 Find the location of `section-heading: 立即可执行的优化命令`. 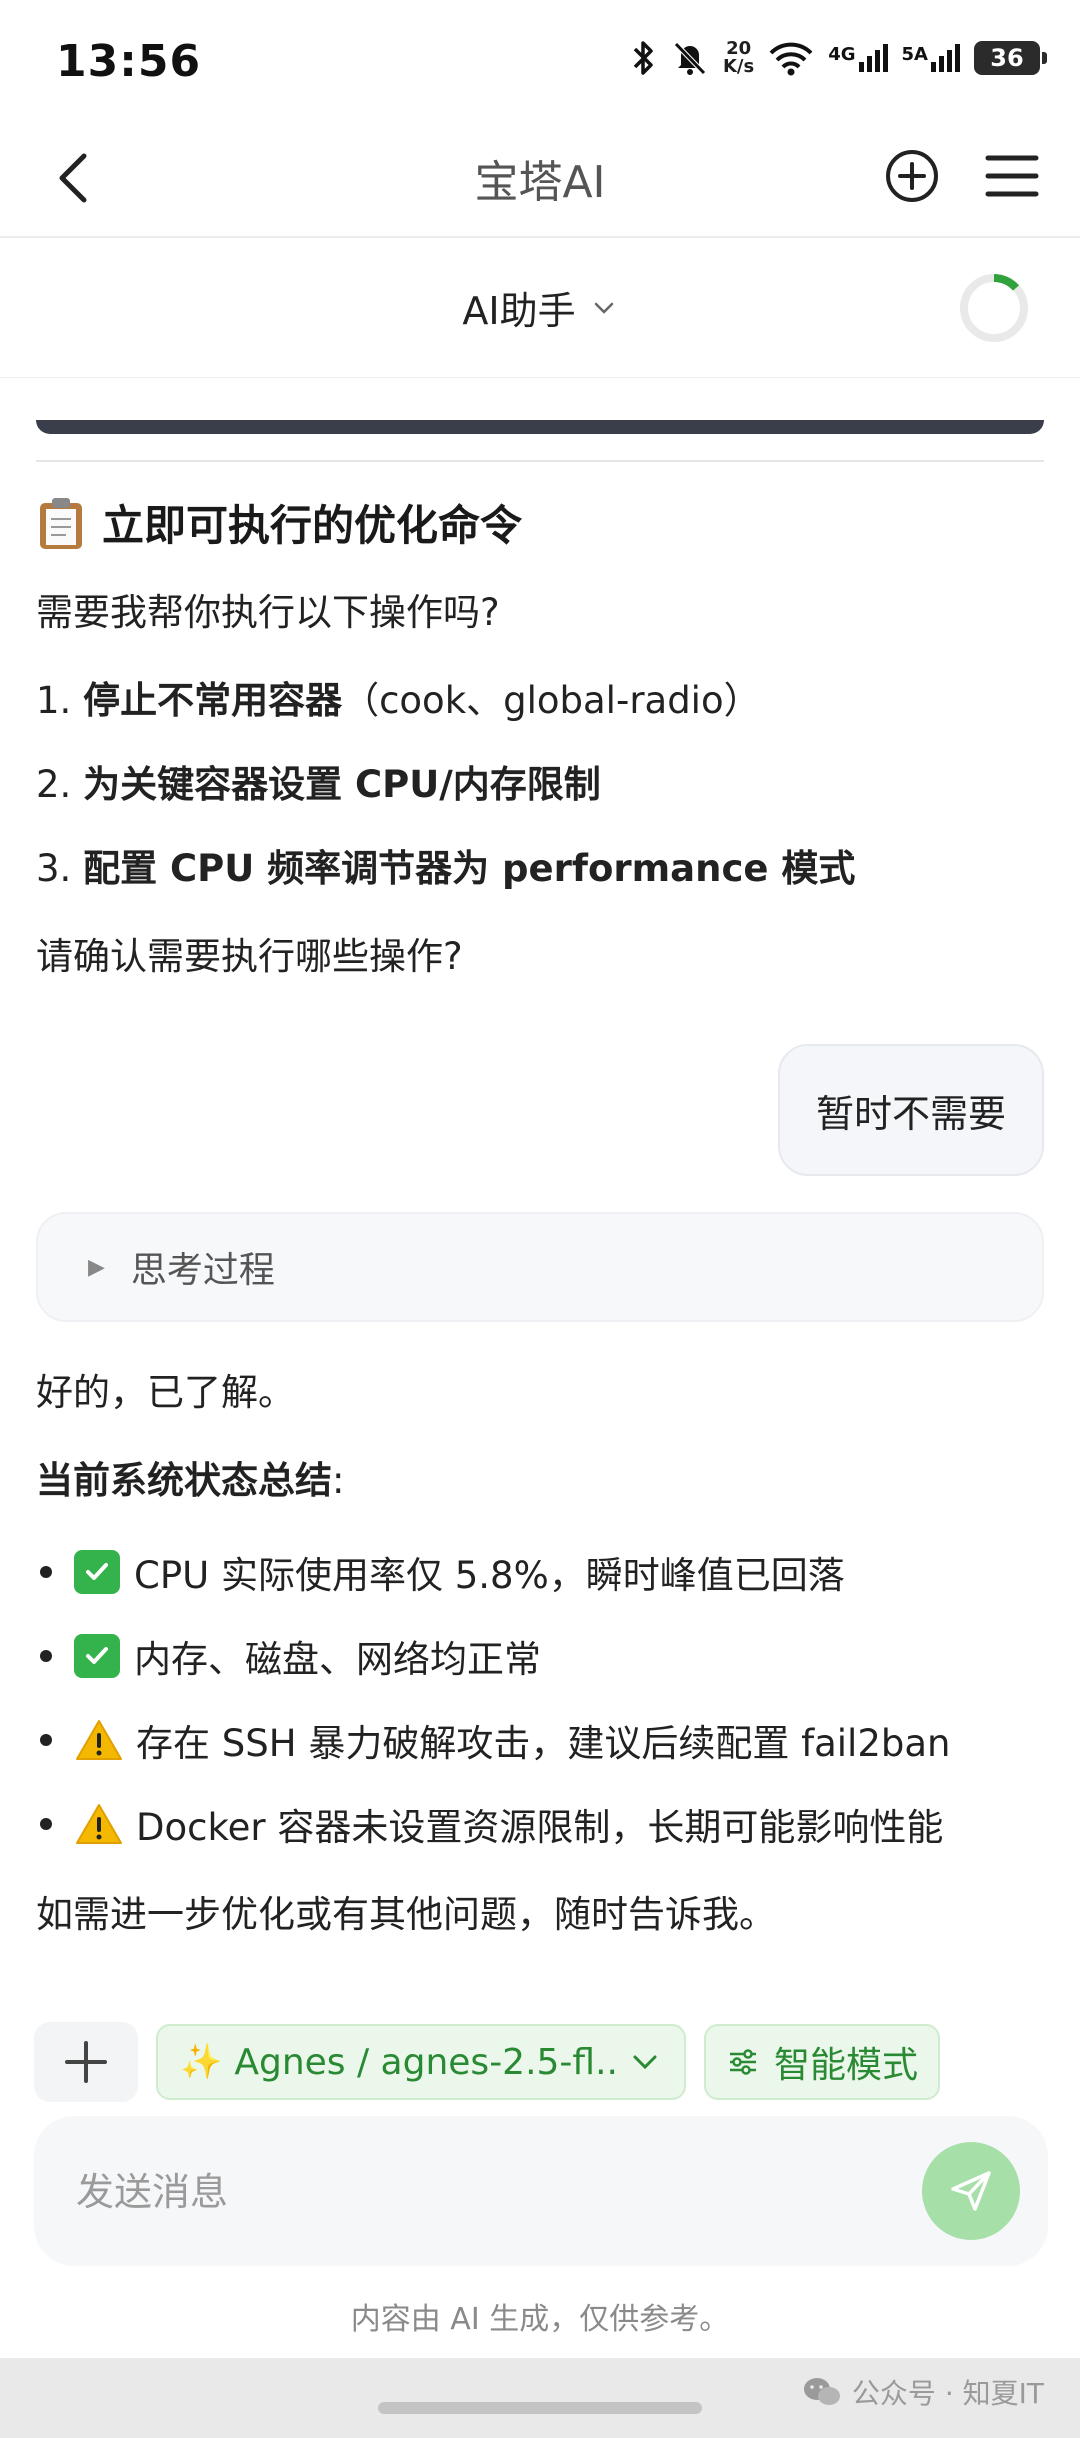

section-heading: 立即可执行的优化命令 is located at coordinates (279, 522).